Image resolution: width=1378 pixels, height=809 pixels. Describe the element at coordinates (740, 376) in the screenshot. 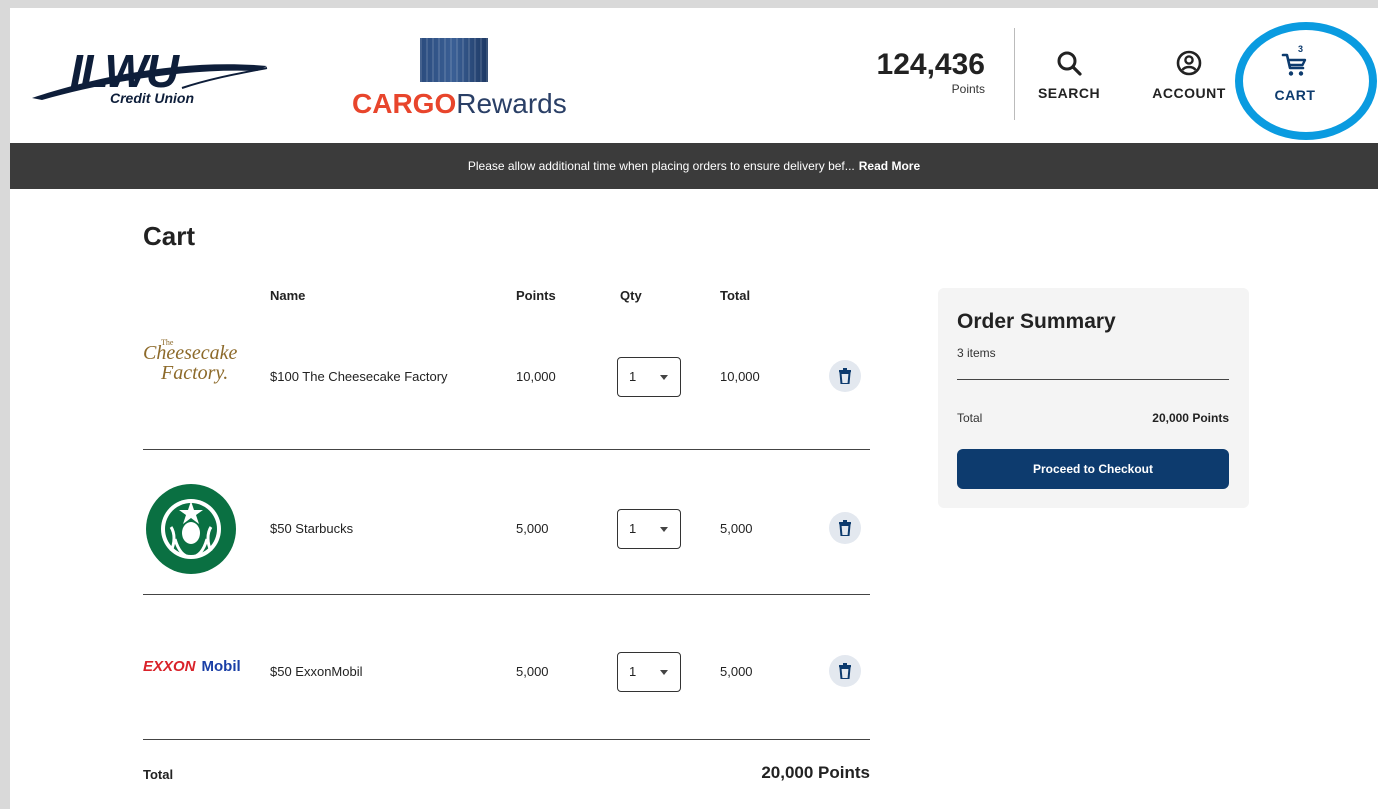

I see `item-total: 10,000` at that location.